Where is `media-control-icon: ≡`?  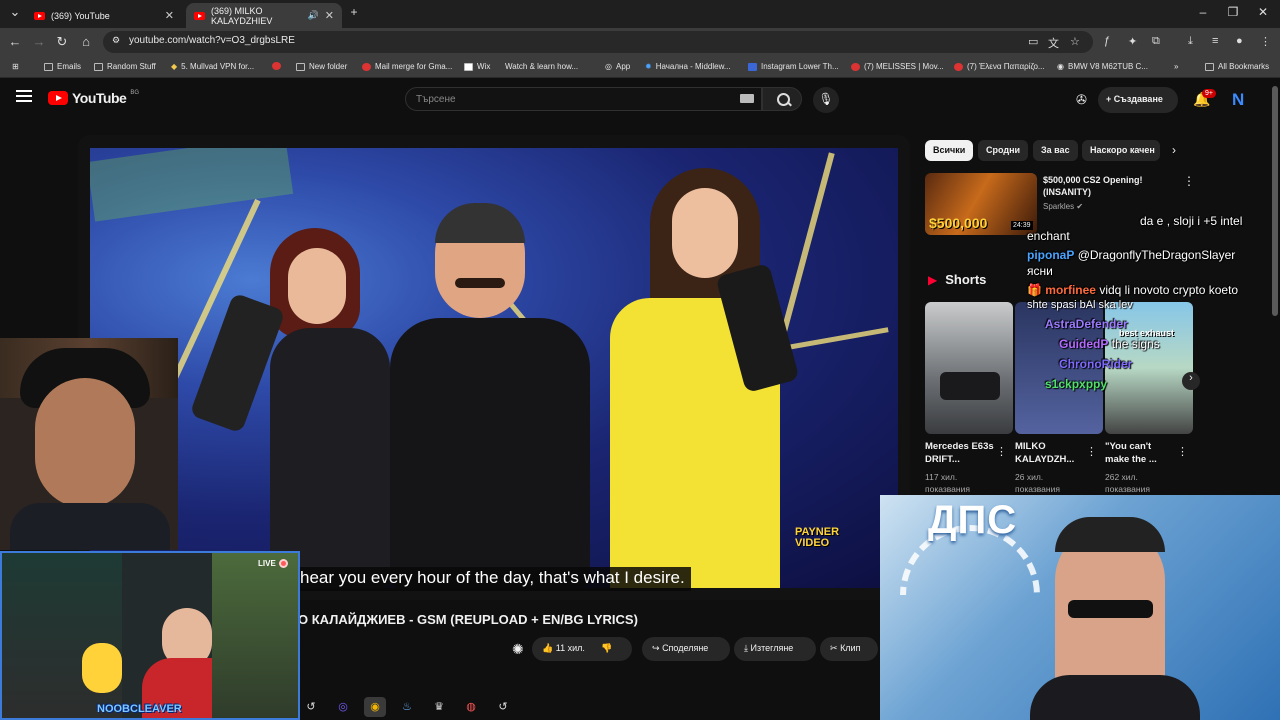 media-control-icon: ≡ is located at coordinates (1215, 41).